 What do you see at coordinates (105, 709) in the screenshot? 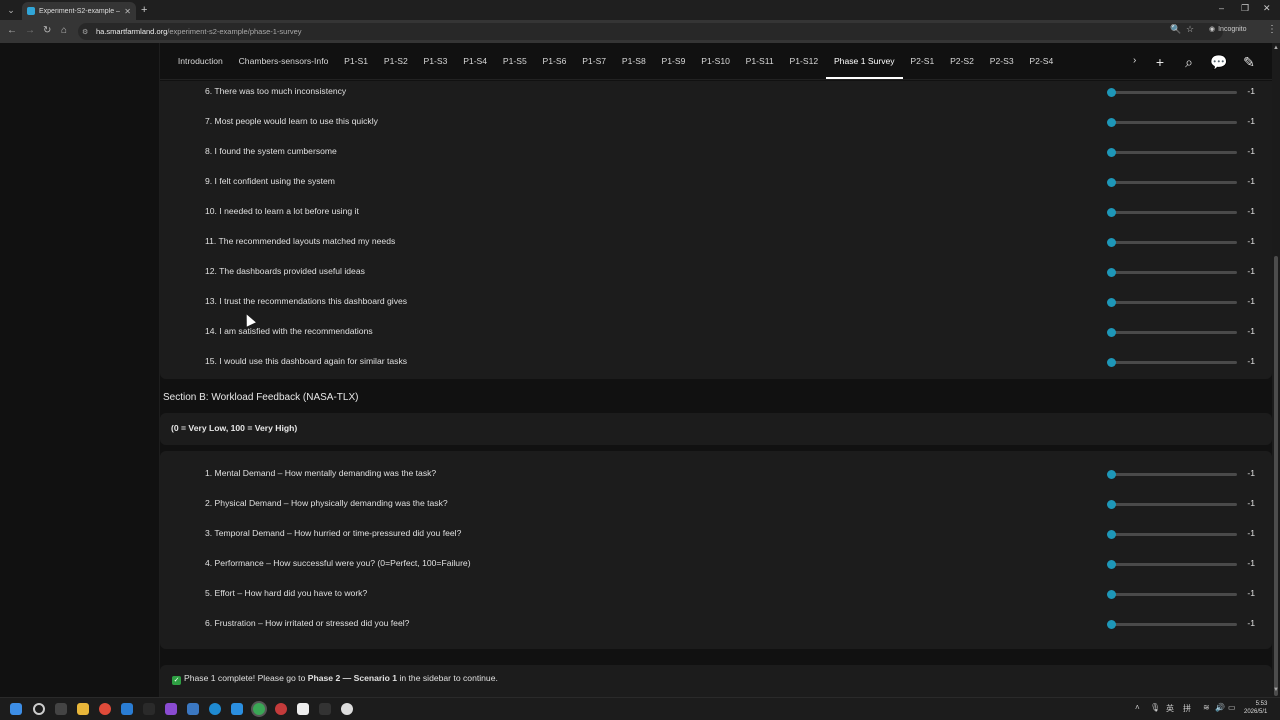
I see `chrome-icon` at bounding box center [105, 709].